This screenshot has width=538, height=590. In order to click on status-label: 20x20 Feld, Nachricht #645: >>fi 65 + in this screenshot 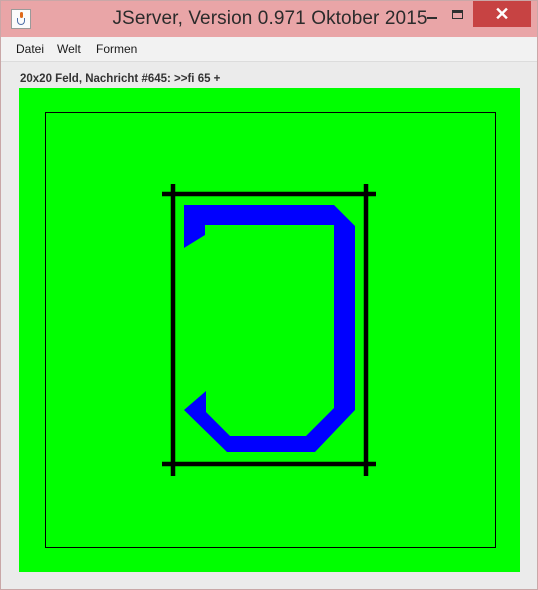, I will do `click(120, 79)`.